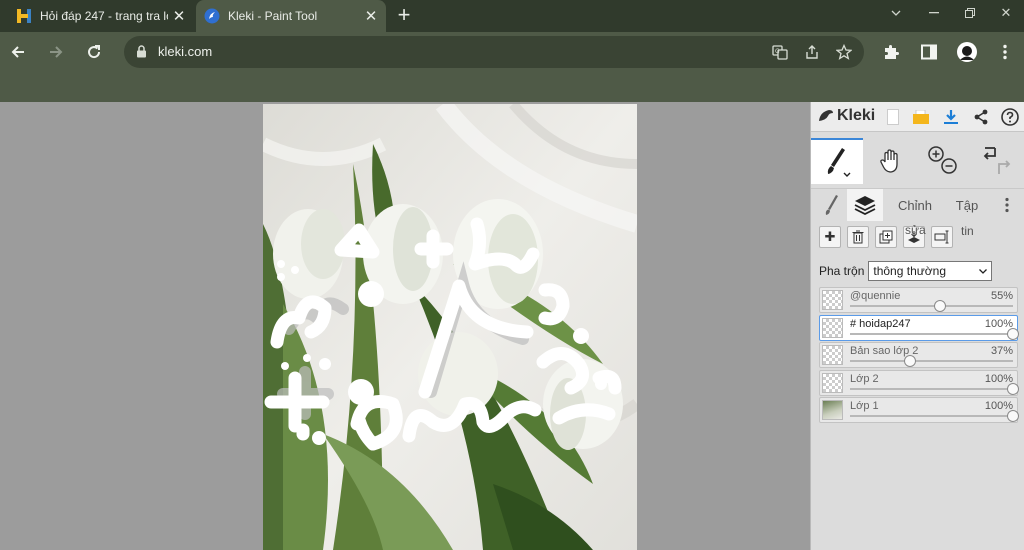 The width and height of the screenshot is (1024, 550). I want to click on kleki-logo: Kleki, so click(846, 116).